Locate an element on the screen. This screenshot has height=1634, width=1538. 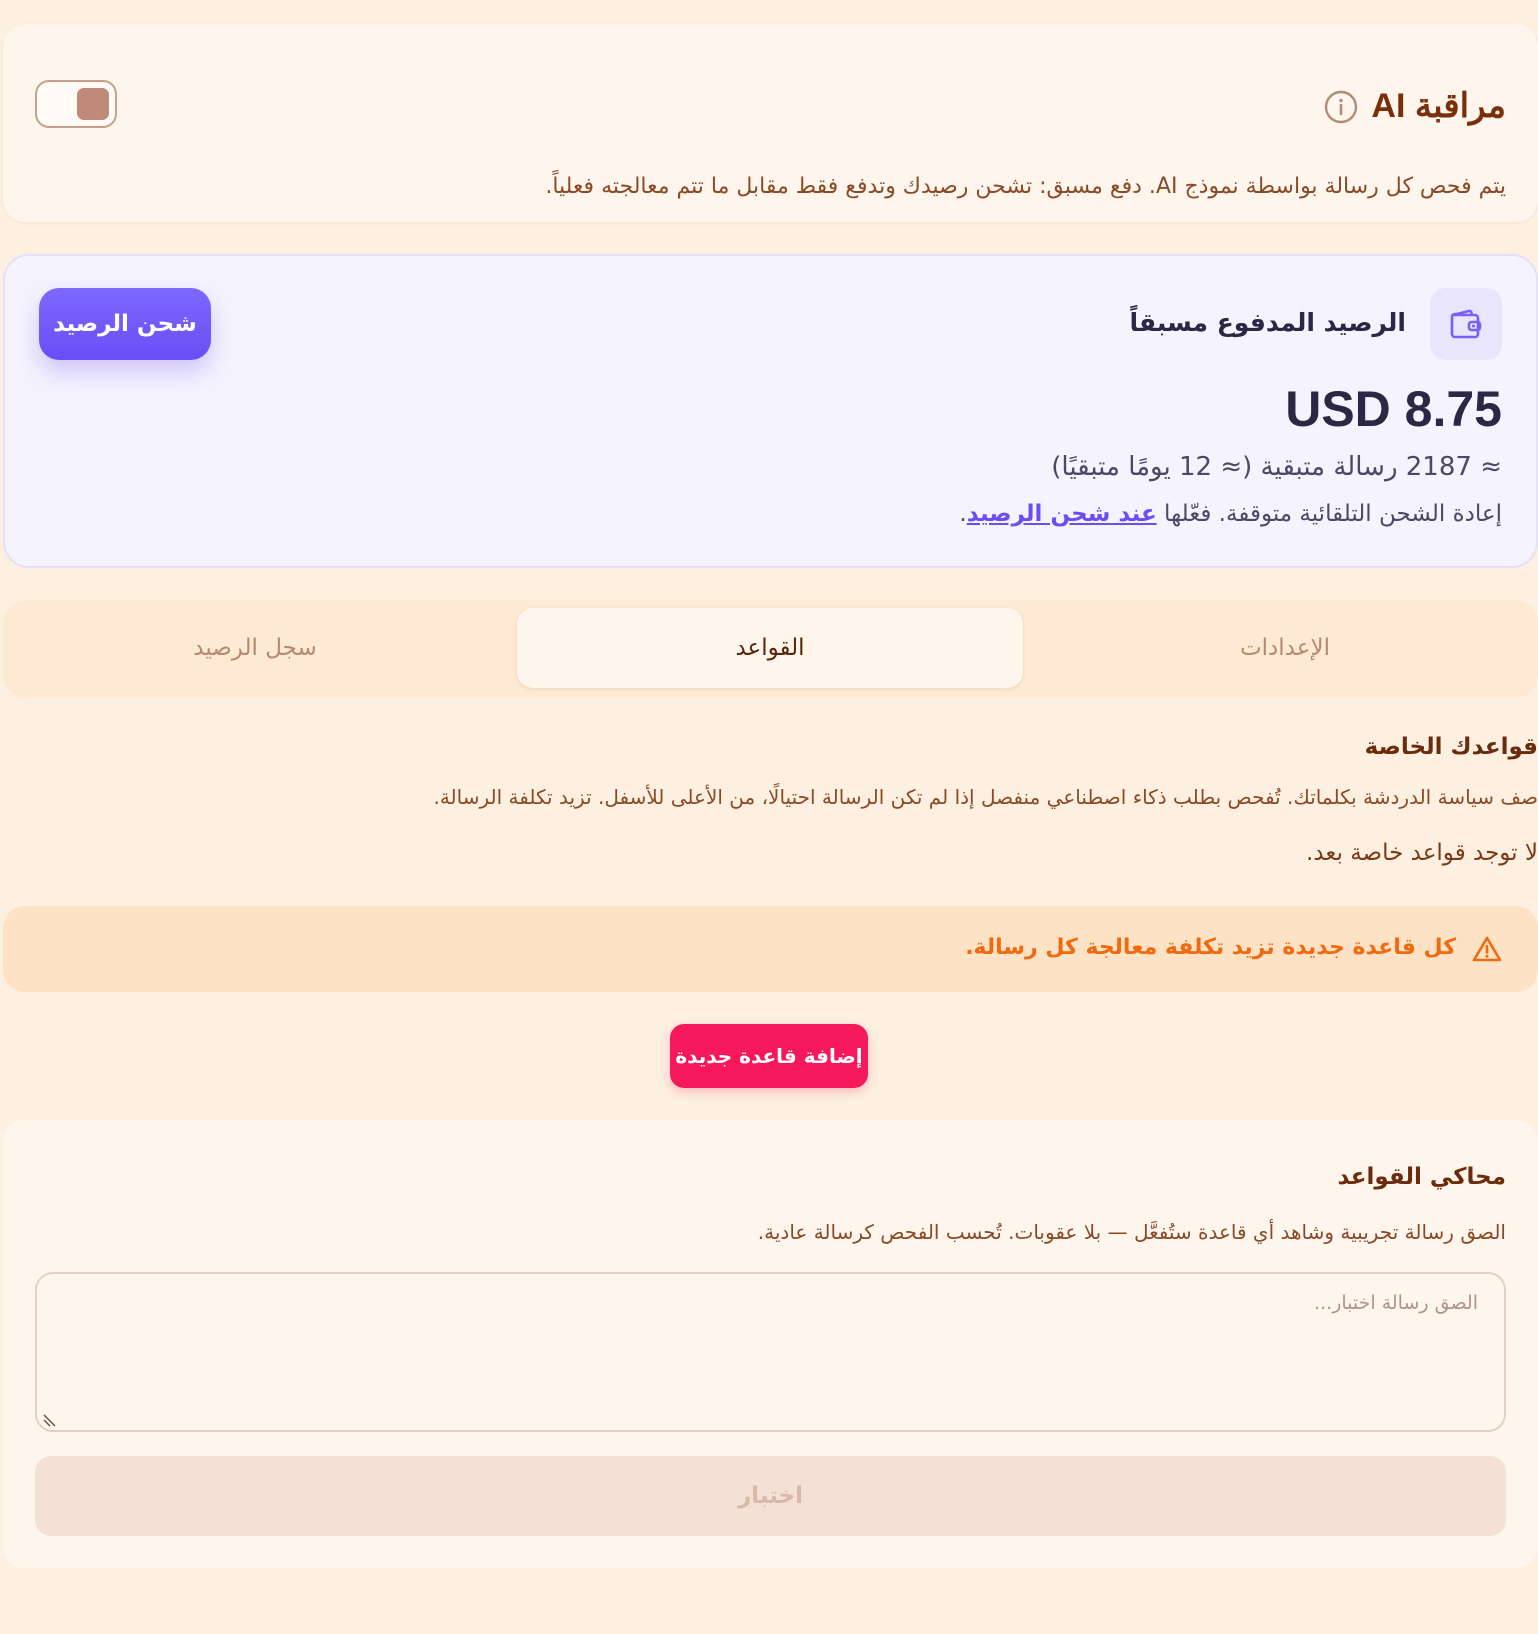
balance-title: الرصيد المدفوع مسبقاً is located at coordinates (1267, 322).